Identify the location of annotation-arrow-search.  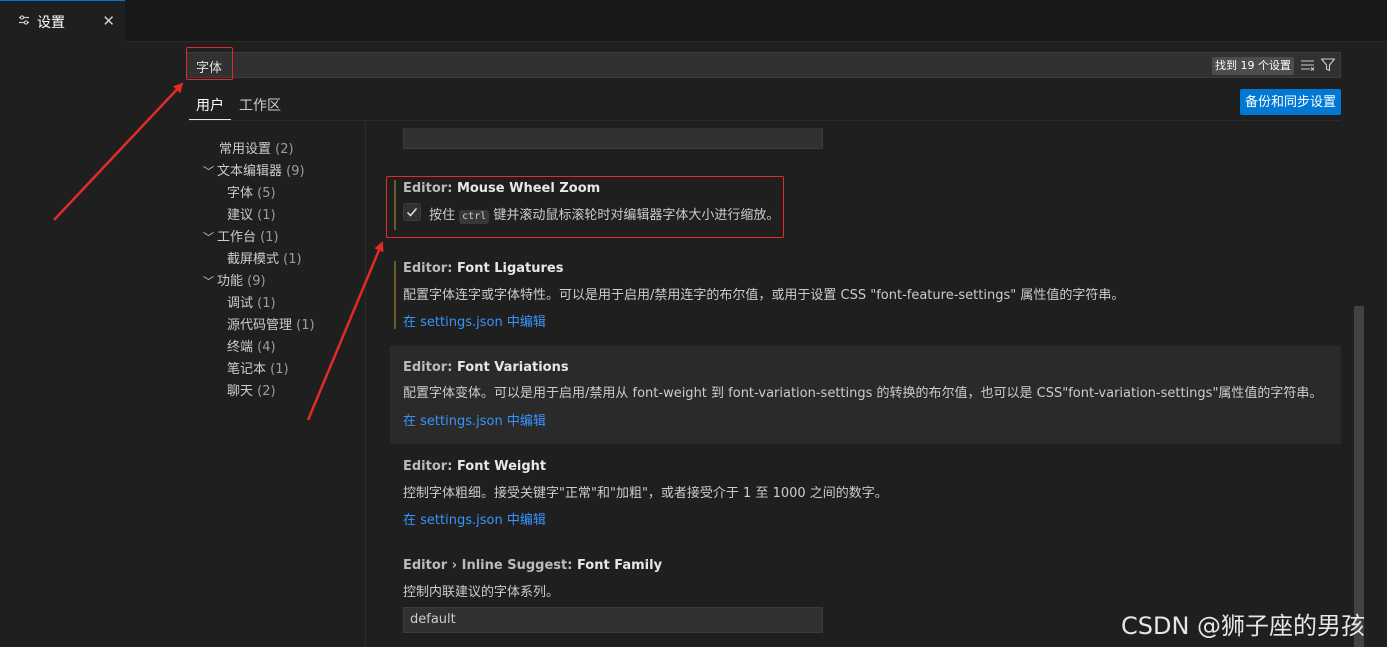
(118, 151).